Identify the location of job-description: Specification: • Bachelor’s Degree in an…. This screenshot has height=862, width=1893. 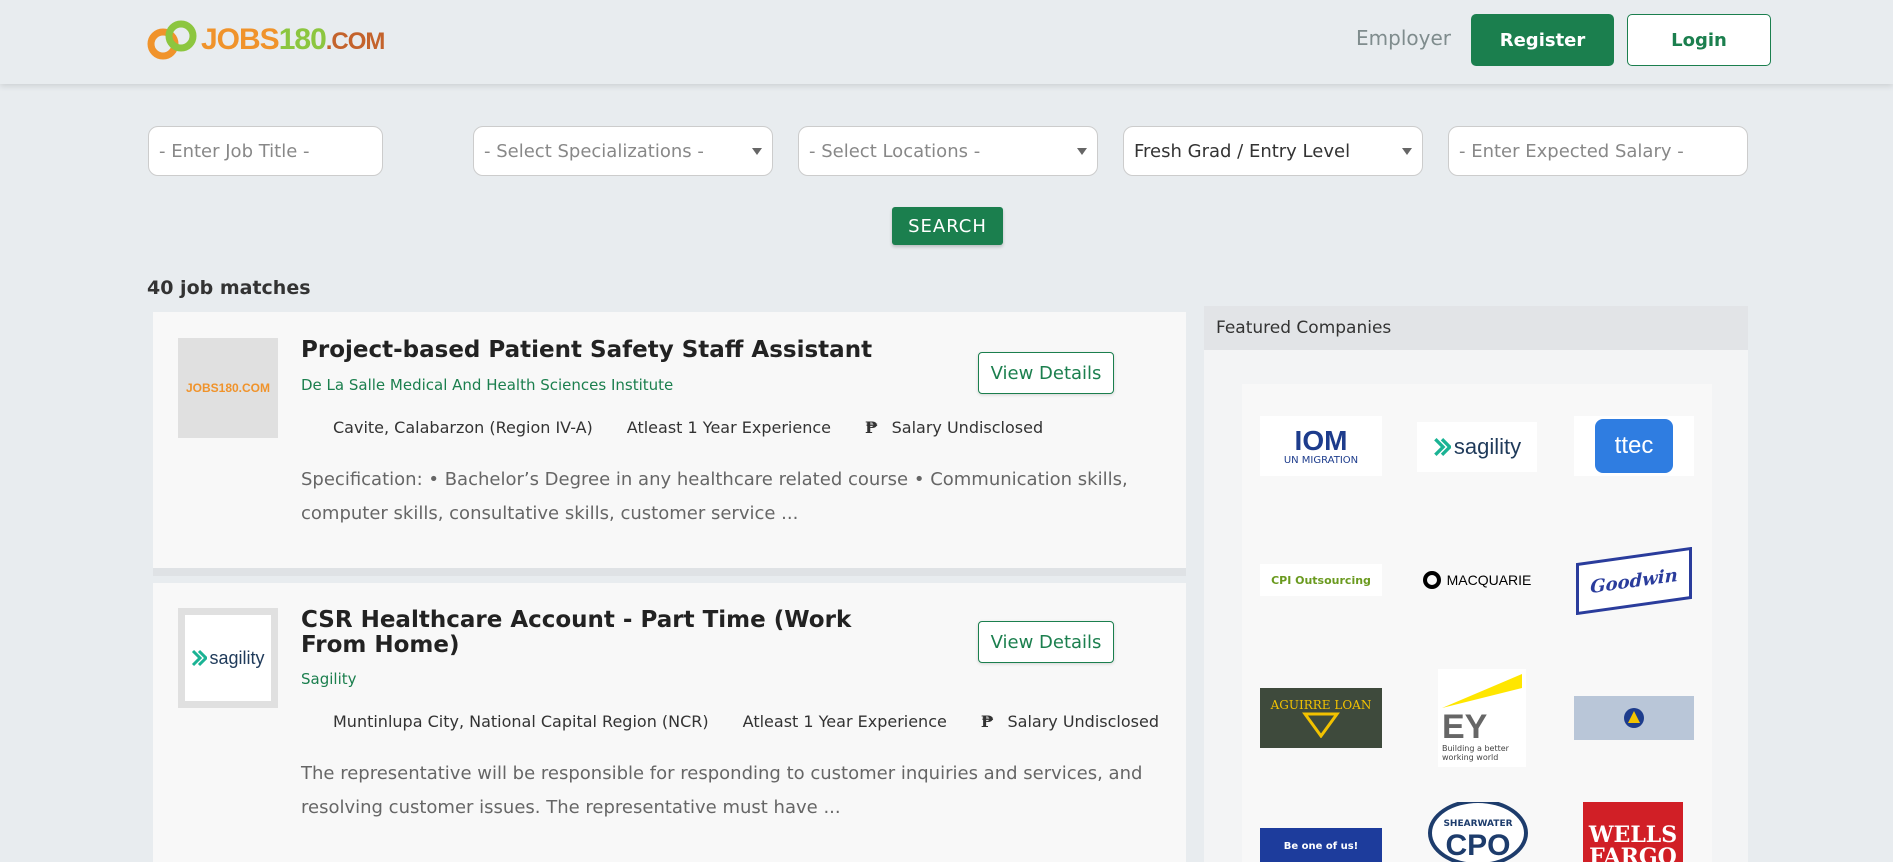
(714, 496).